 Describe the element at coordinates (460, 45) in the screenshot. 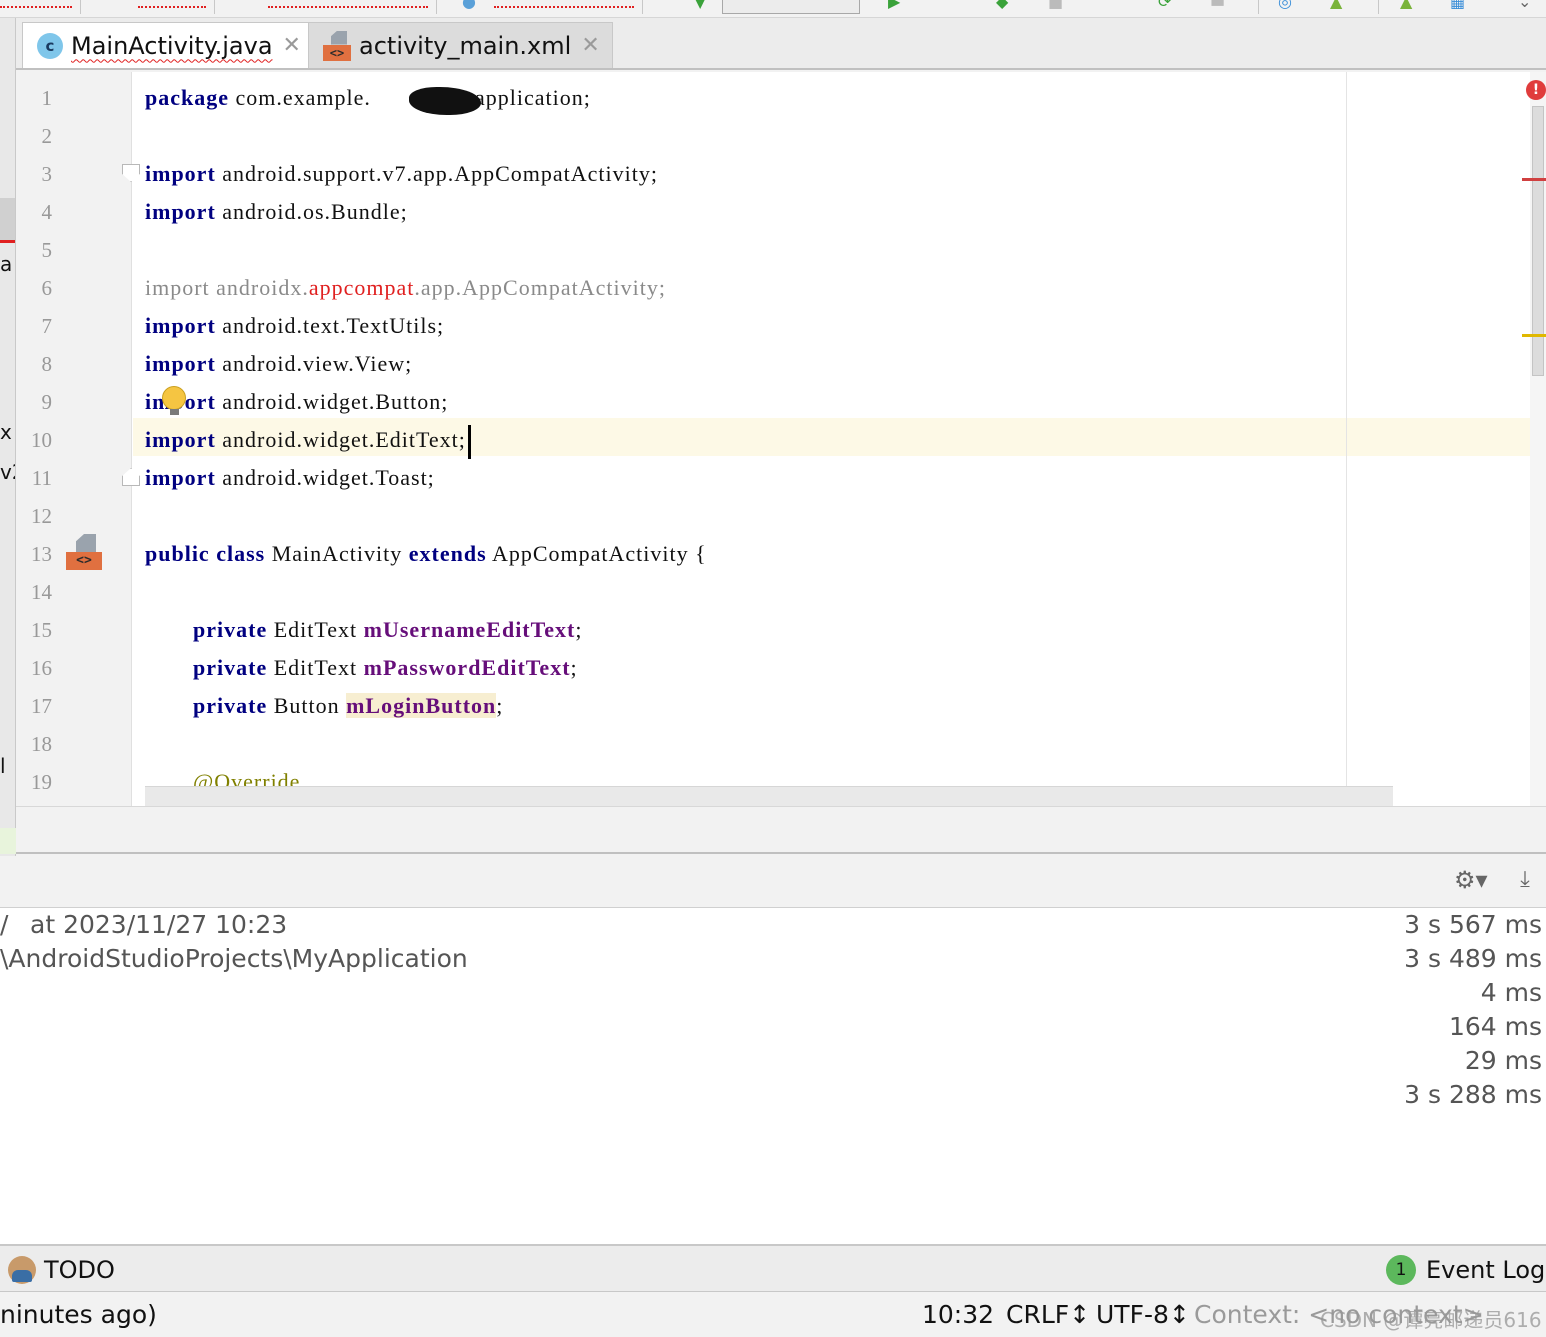

I see `tab-activity-main-xml: <> activity_main.xml ✕` at that location.